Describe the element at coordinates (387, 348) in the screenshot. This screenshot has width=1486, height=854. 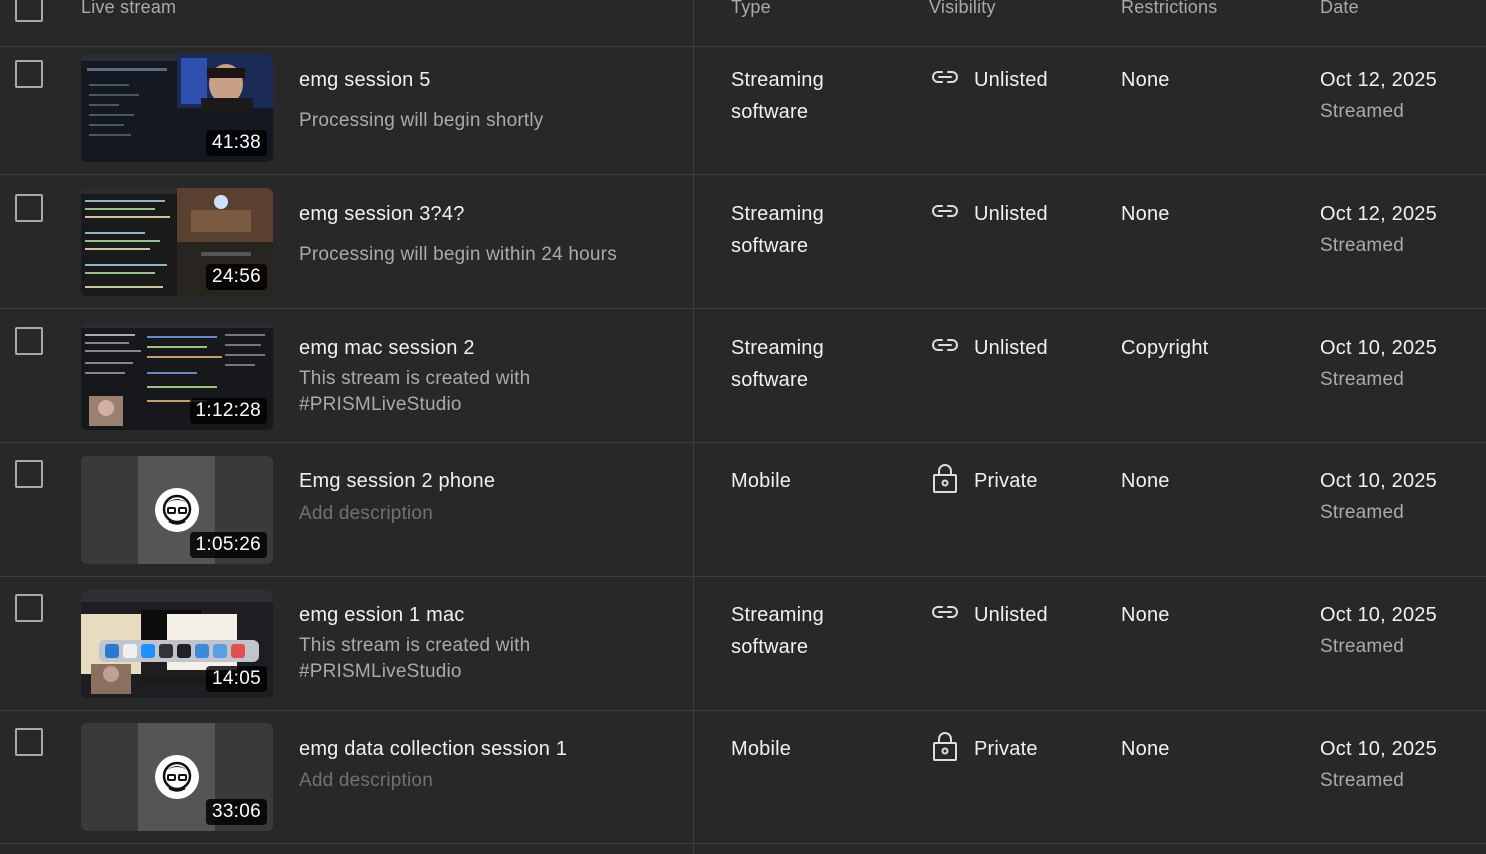
I see `video-title: emg mac session 2` at that location.